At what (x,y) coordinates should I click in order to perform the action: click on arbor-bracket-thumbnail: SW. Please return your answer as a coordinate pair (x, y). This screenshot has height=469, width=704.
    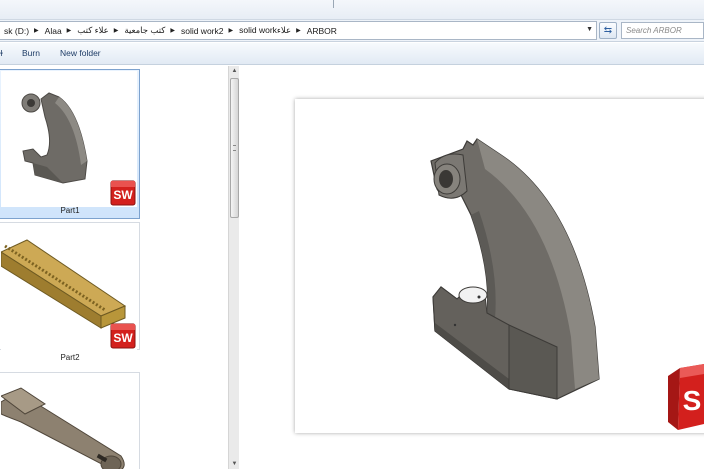
    Looking at the image, I should click on (69, 139).